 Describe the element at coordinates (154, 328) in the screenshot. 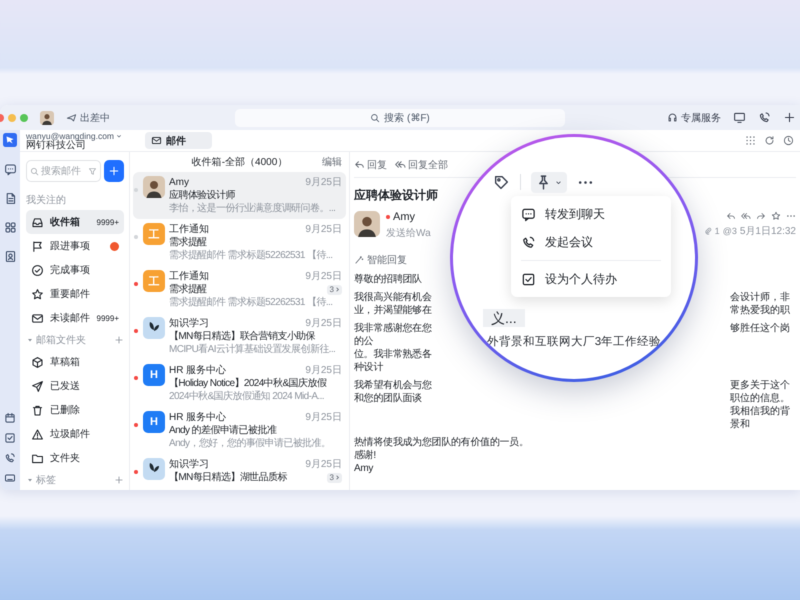

I see `plant-avatar-icon` at that location.